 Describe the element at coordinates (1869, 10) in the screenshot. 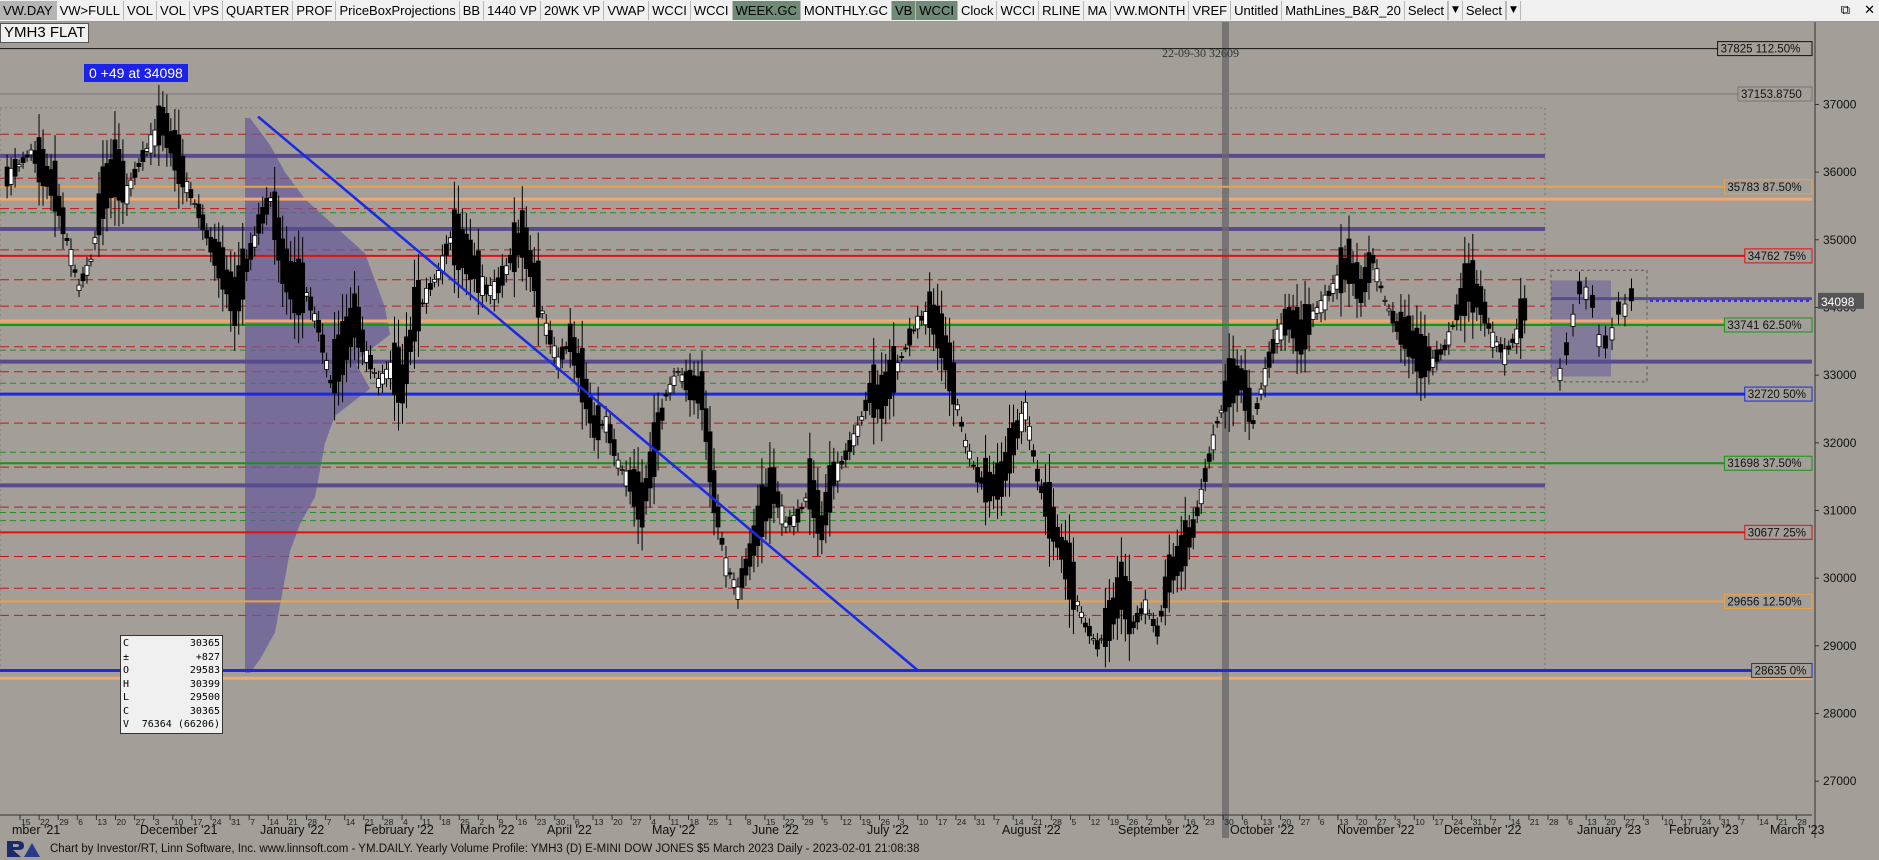

I see `close-icon: ✕` at that location.